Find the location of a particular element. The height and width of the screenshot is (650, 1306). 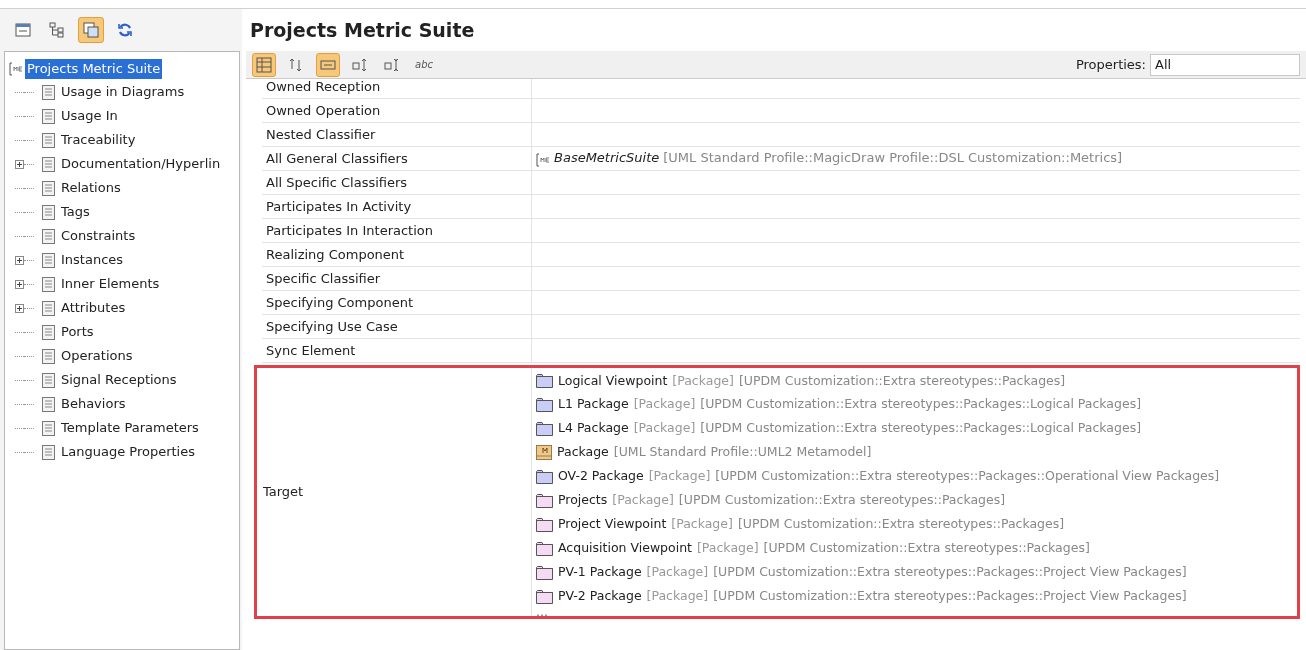

tree-item: Usage In is located at coordinates (89, 116).